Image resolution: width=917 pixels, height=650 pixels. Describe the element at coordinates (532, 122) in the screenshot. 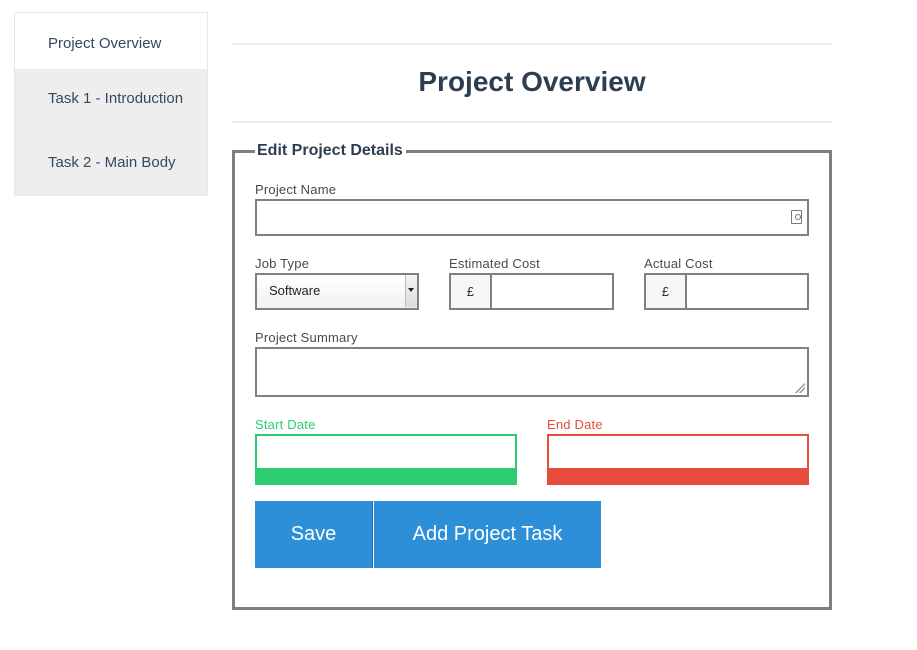

I see `title-divider-bottom` at that location.